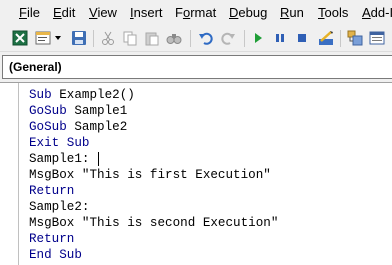  What do you see at coordinates (355, 38) in the screenshot?
I see `project-explorer-icon` at bounding box center [355, 38].